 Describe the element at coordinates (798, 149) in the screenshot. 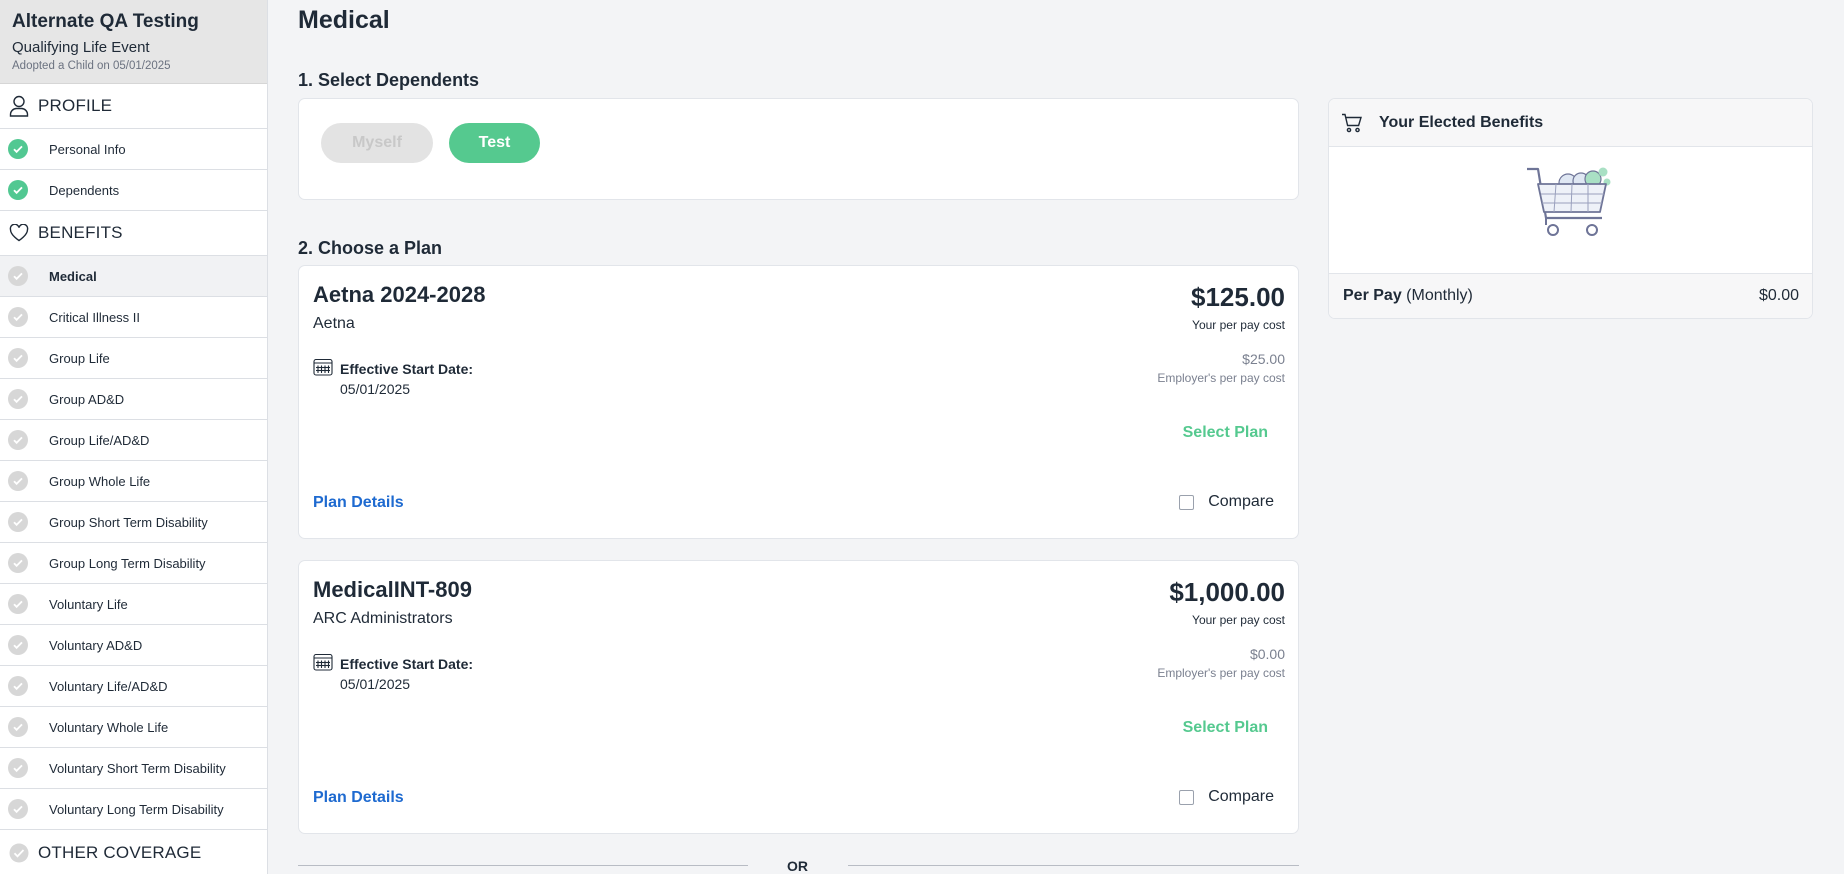

I see `dependents-card: Myself Test` at that location.